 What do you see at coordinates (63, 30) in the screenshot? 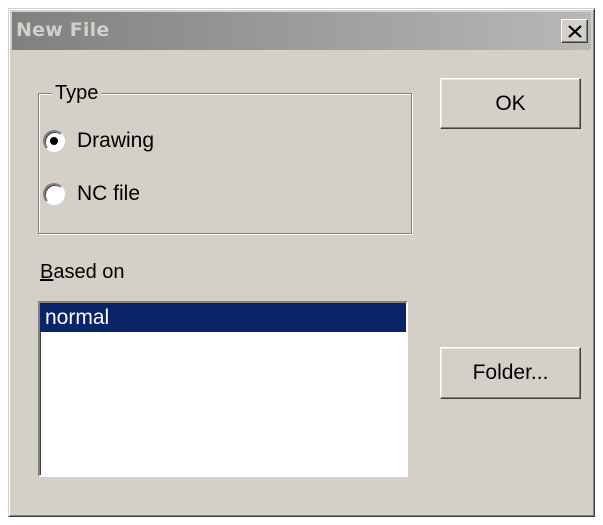
I see `window-title: New File` at bounding box center [63, 30].